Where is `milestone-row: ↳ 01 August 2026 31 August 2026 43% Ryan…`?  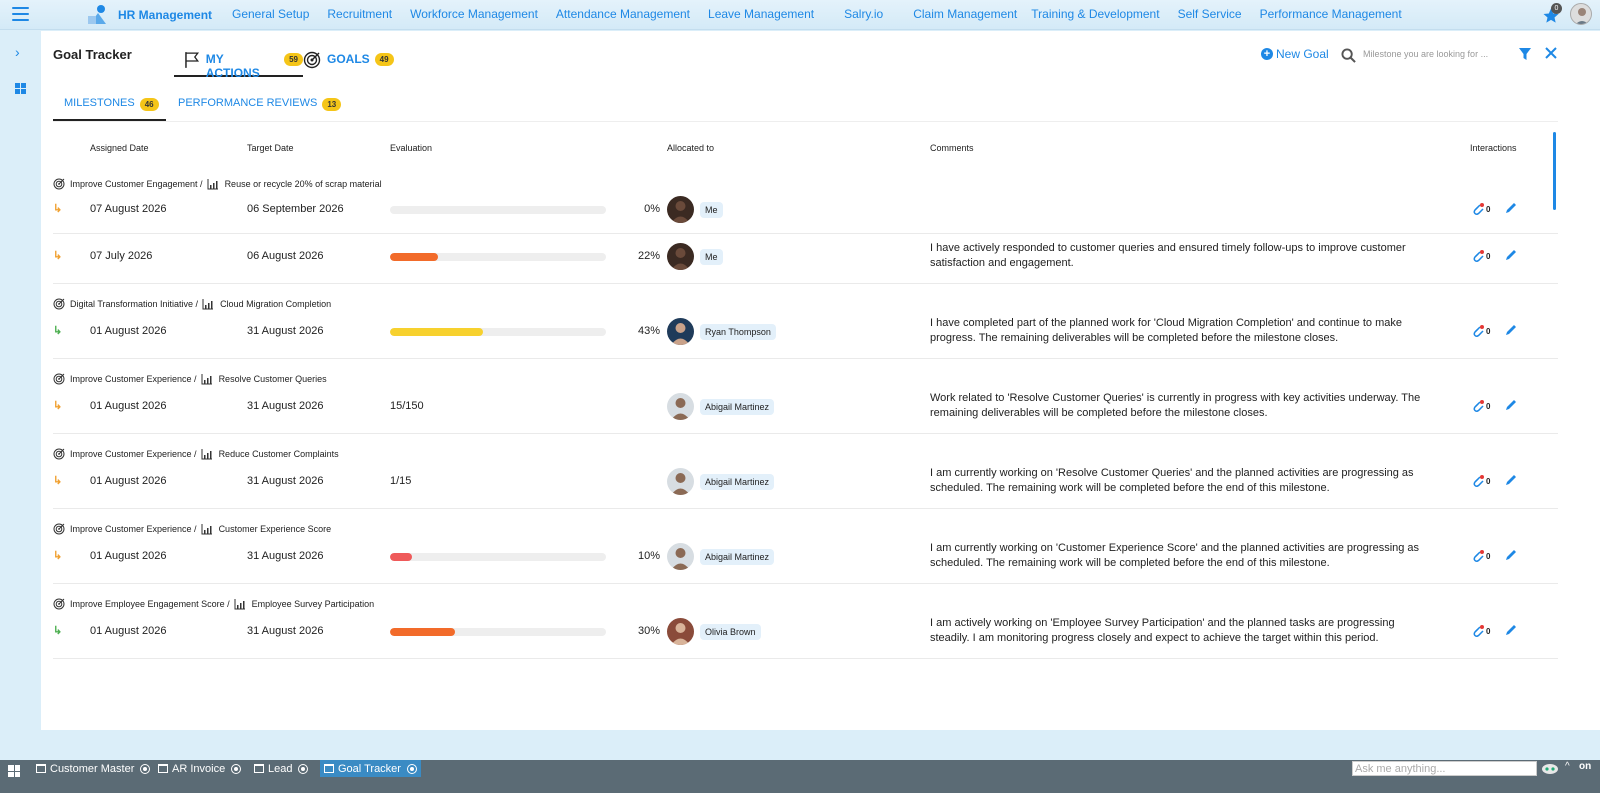
milestone-row: ↳ 01 August 2026 31 August 2026 43% Ryan… is located at coordinates (805, 331).